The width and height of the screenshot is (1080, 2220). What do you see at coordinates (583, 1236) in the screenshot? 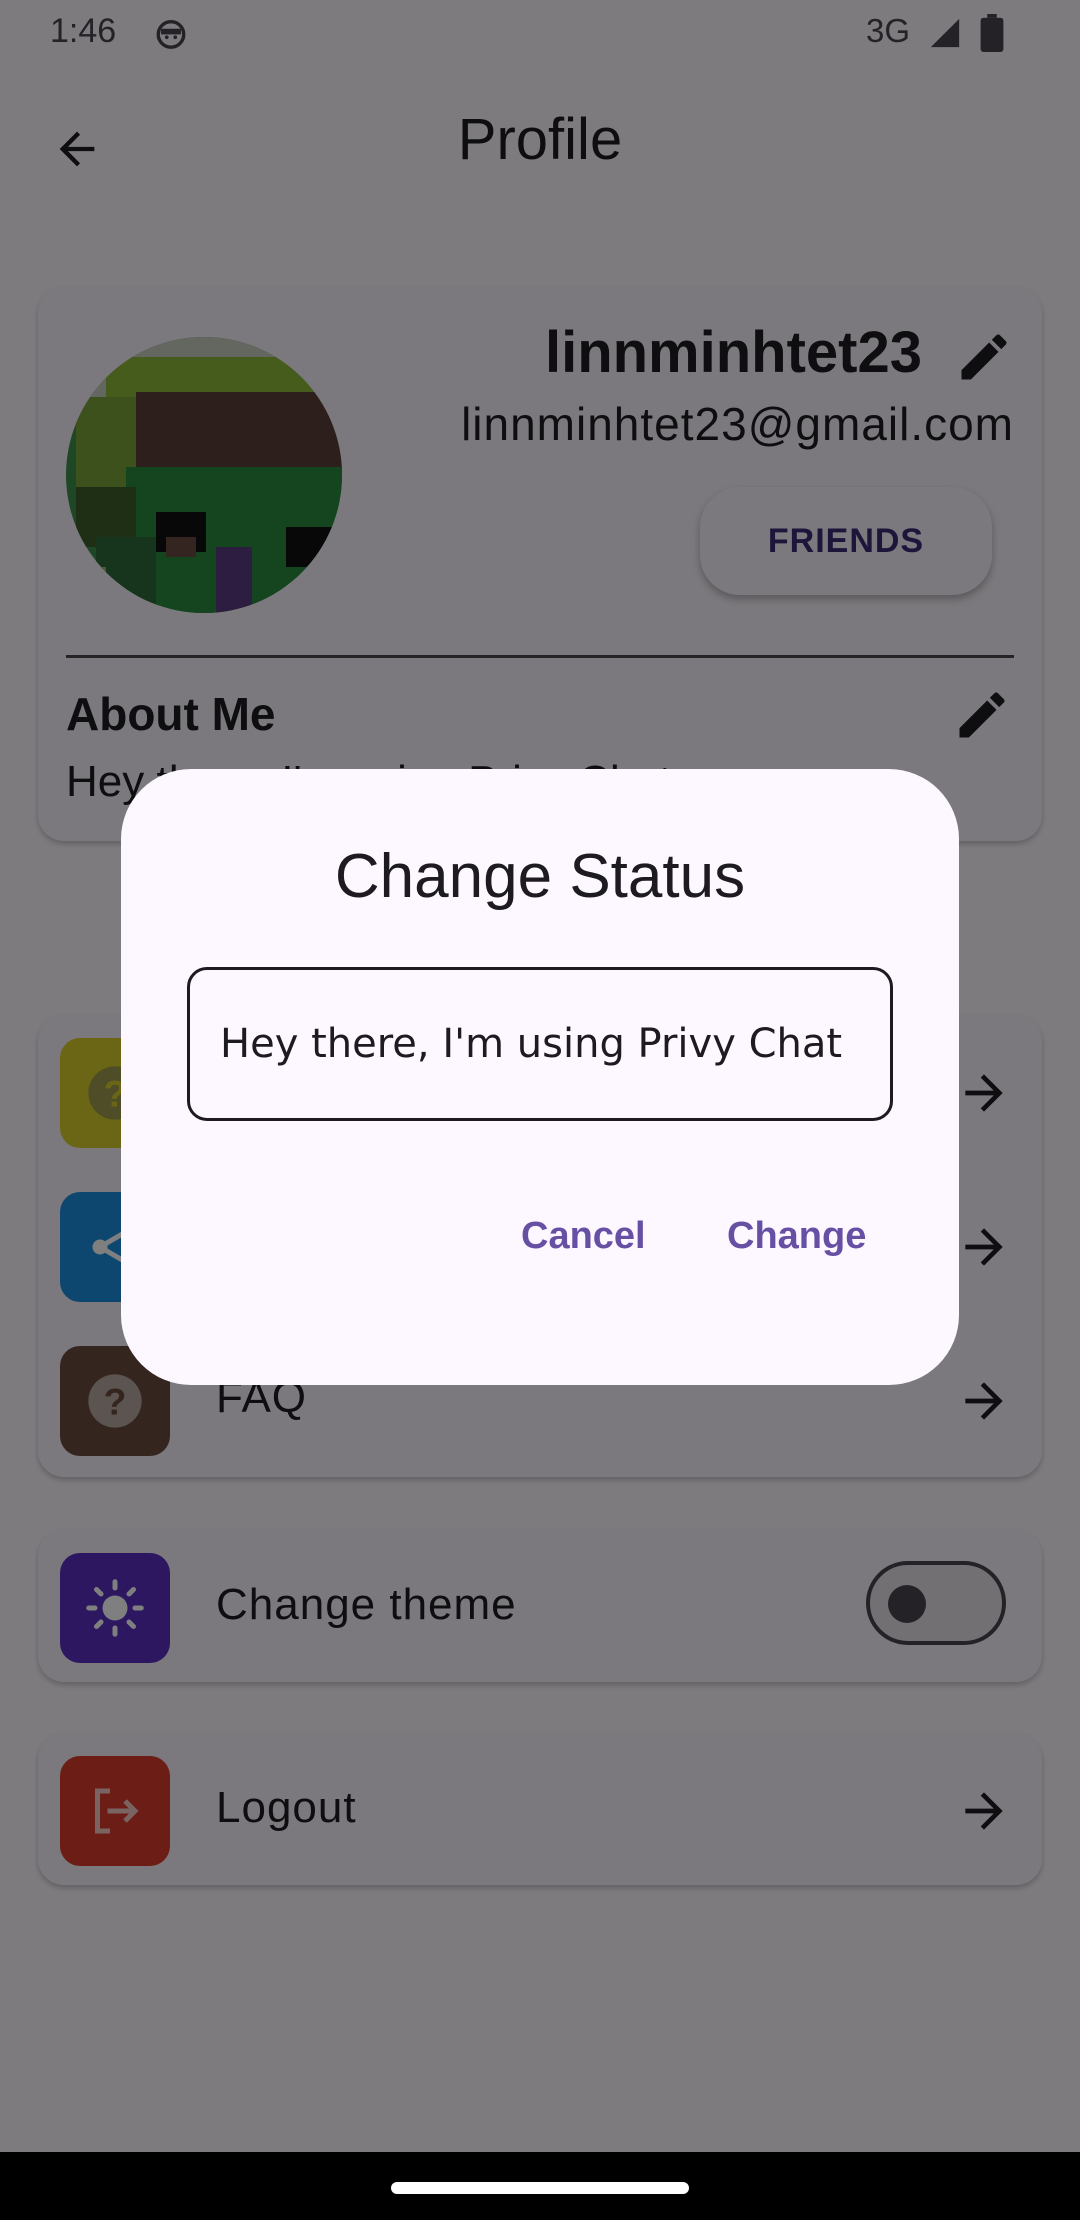
I see `cancel-button: Cancel` at bounding box center [583, 1236].